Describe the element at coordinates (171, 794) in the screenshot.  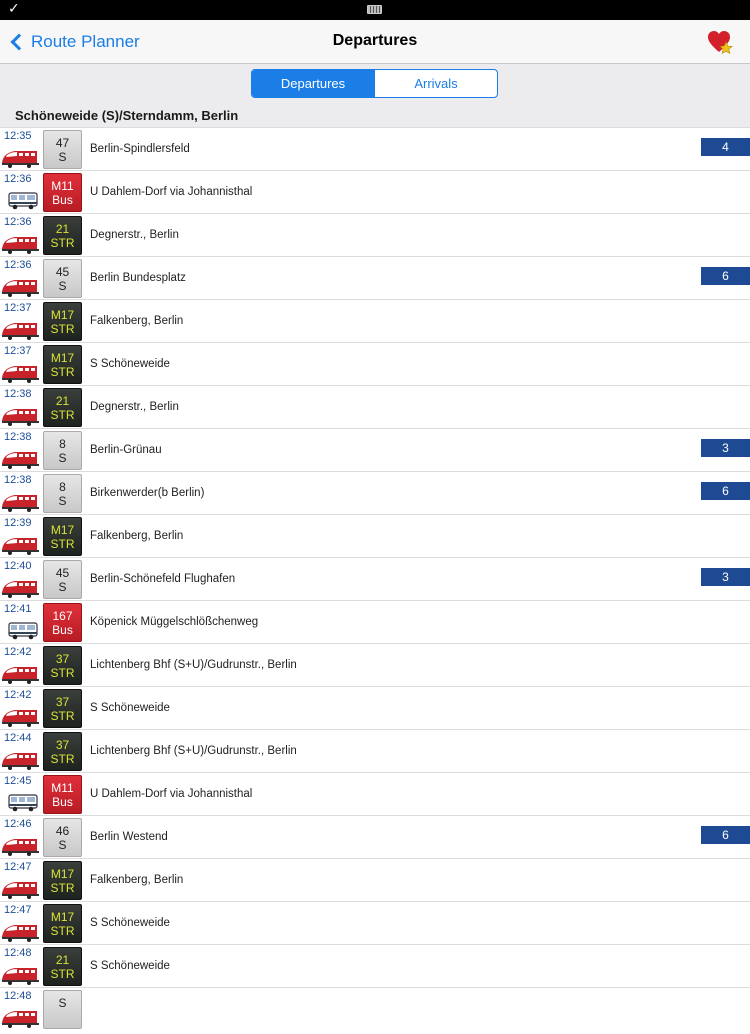
I see `destination: U Dahlem-Dorf via Johannisthal` at that location.